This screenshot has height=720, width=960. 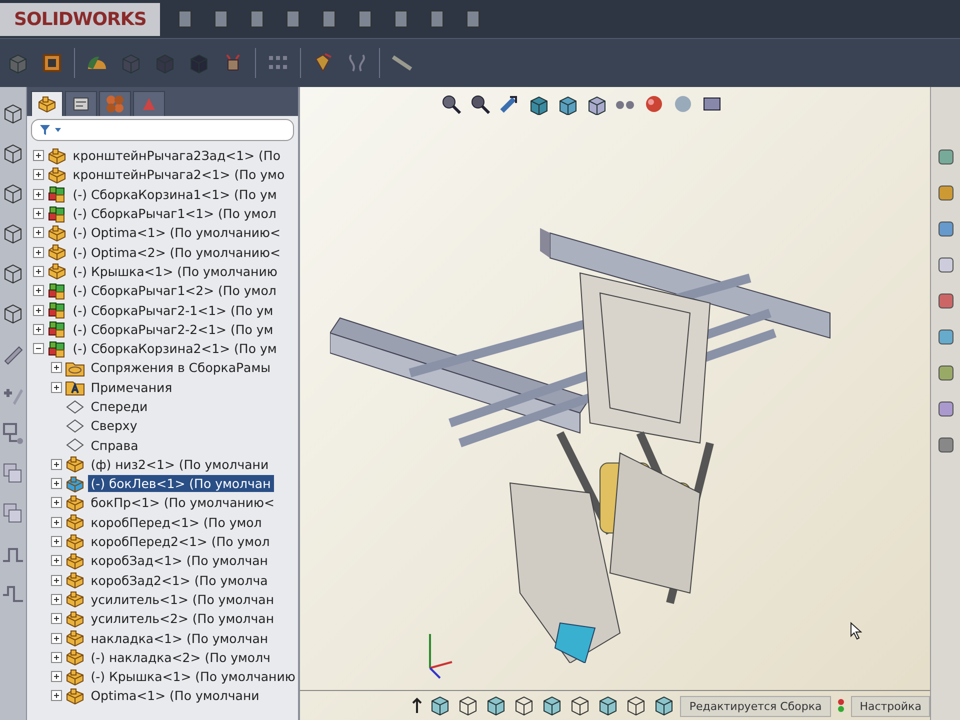 I want to click on tree-item: коробПеред<1> (По умол, so click(x=176, y=522).